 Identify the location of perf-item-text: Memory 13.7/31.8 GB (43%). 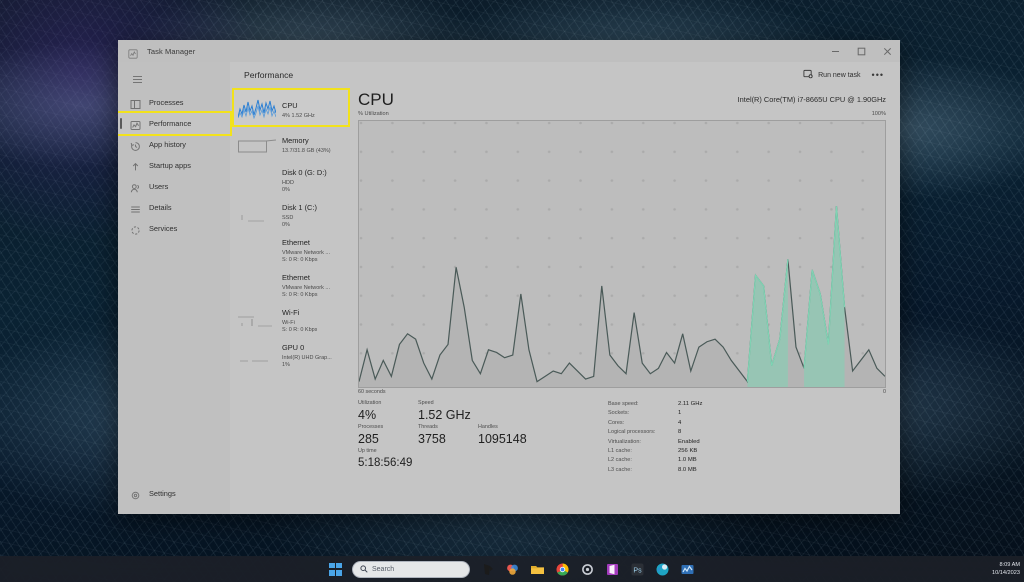
(306, 142).